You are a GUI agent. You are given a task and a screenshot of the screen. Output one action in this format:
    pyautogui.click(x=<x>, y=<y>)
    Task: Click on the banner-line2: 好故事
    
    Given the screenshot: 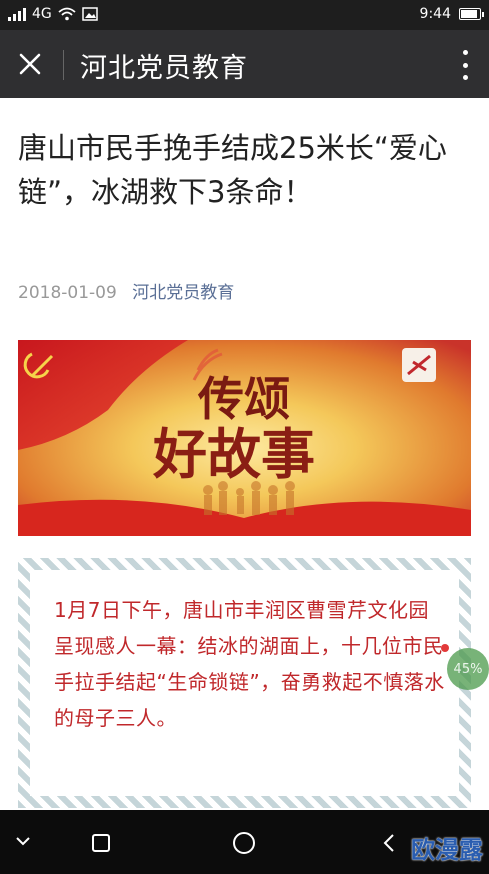 What is the action you would take?
    pyautogui.click(x=233, y=454)
    